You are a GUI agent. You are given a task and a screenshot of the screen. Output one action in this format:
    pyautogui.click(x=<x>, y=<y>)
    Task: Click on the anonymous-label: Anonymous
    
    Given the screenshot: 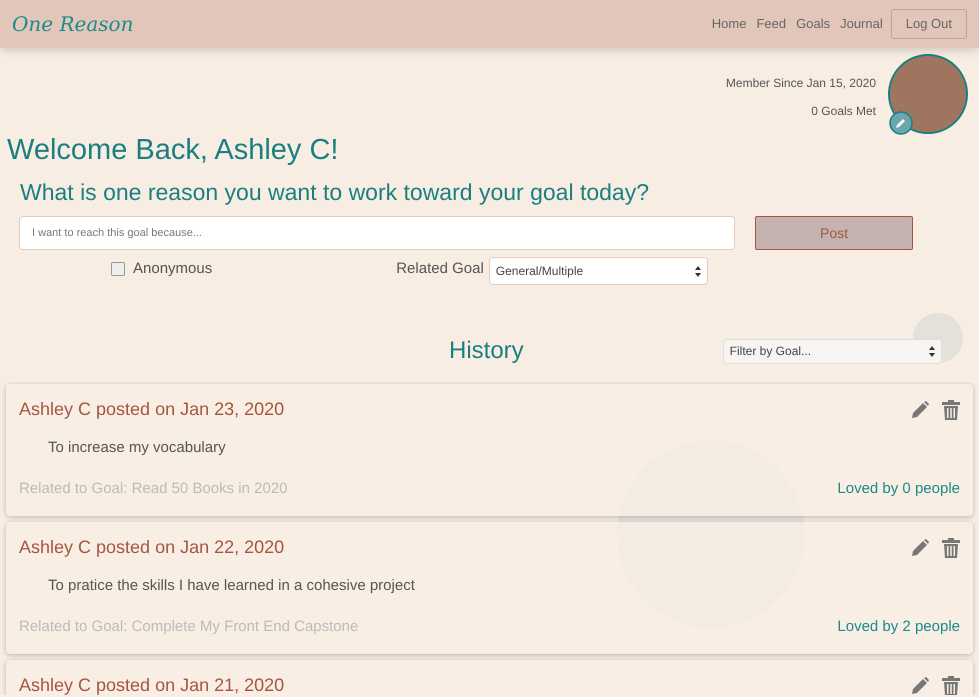 What is the action you would take?
    pyautogui.click(x=172, y=268)
    